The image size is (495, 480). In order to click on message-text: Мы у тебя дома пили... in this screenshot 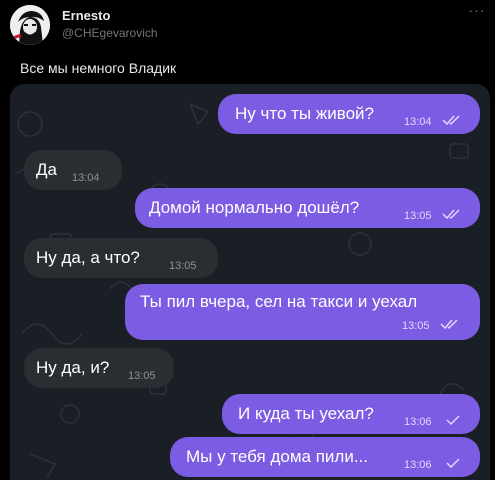, I will do `click(277, 456)`.